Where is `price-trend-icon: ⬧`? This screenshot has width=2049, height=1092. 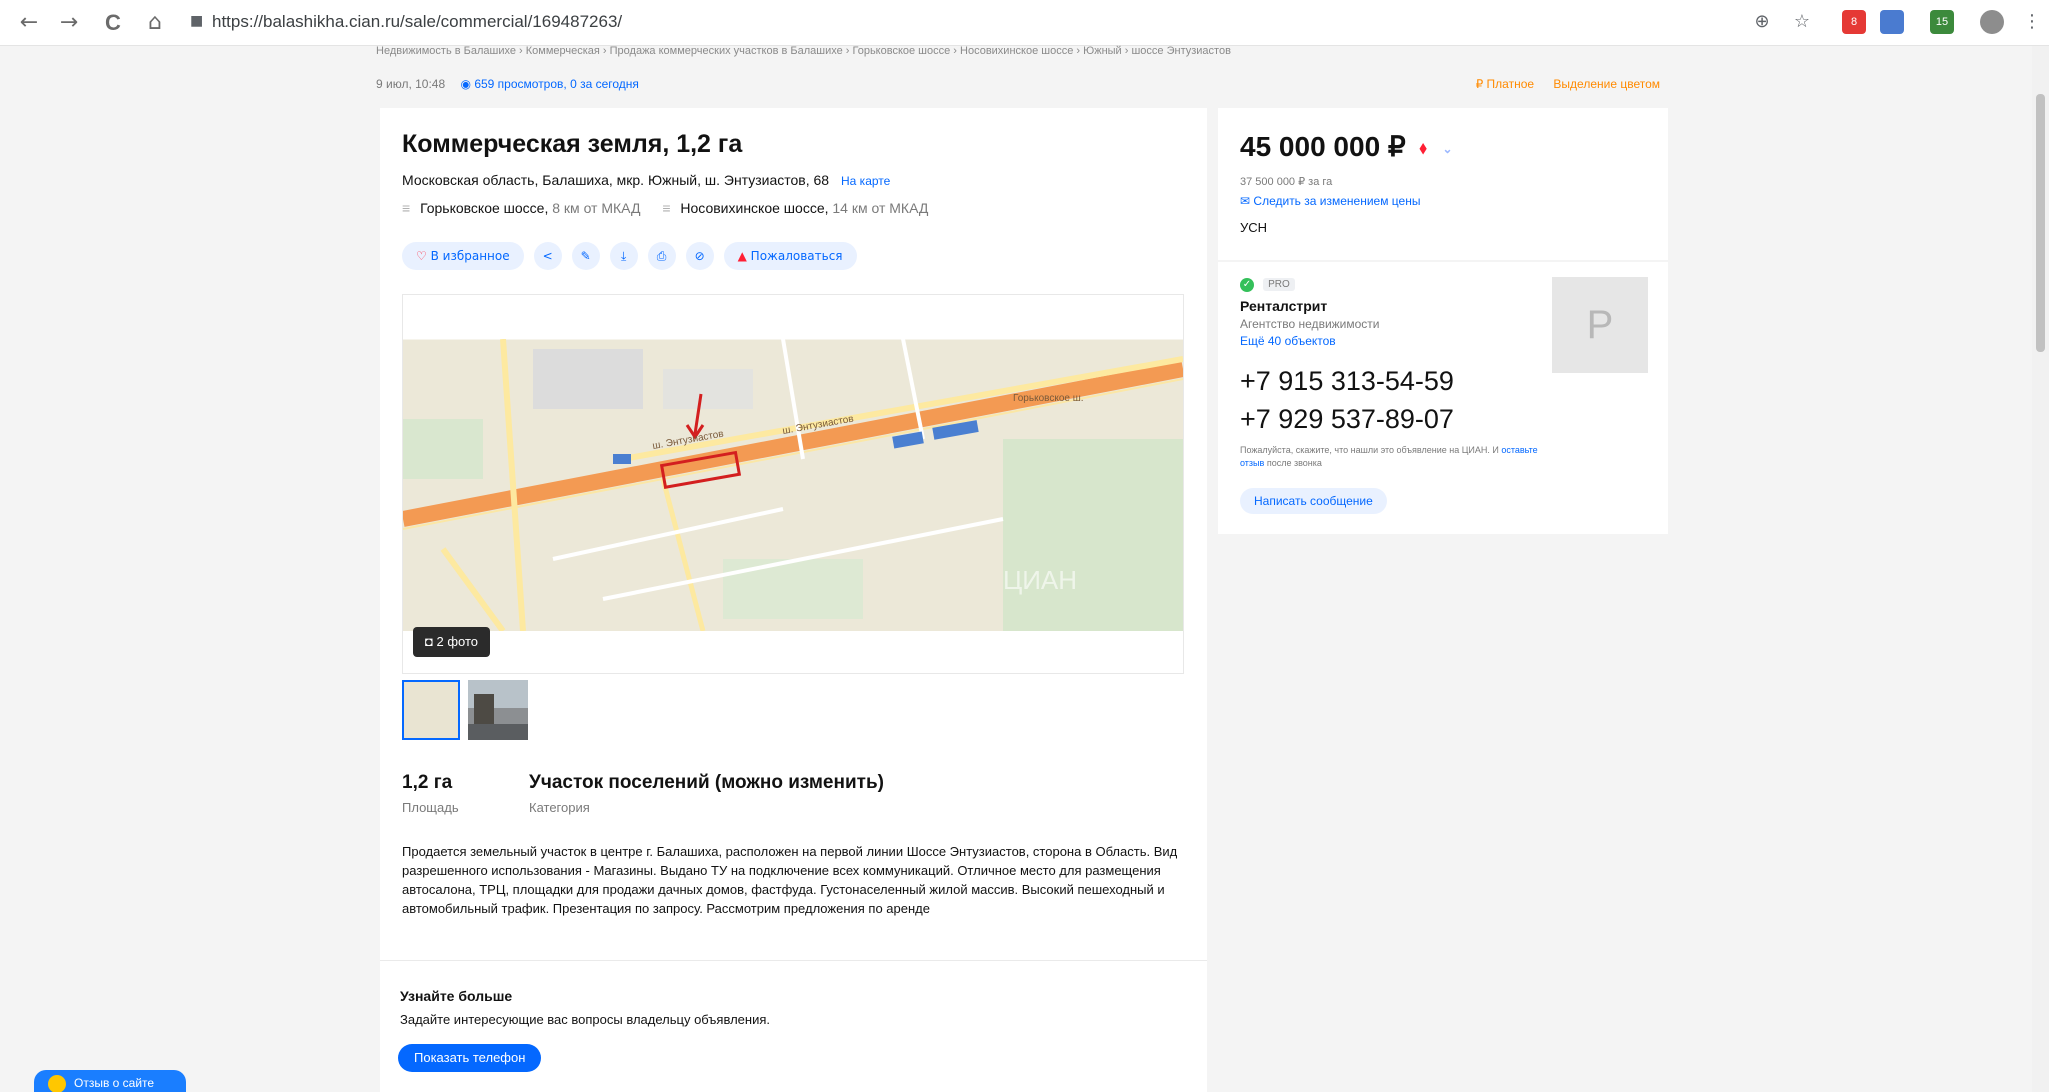 price-trend-icon: ⬧ is located at coordinates (1423, 148).